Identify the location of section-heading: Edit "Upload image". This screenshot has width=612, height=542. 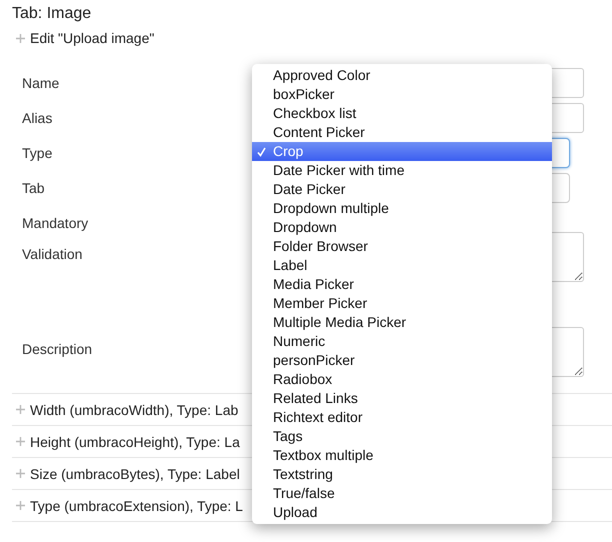
(92, 38).